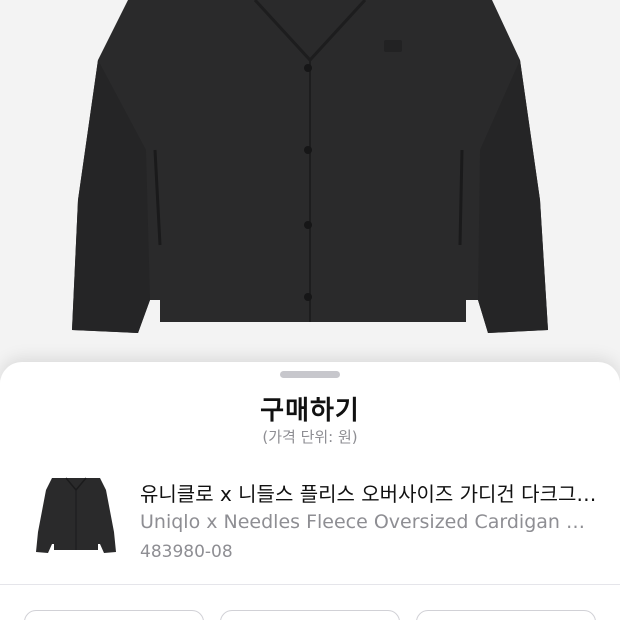  I want to click on sheet-grabber-handle, so click(310, 374).